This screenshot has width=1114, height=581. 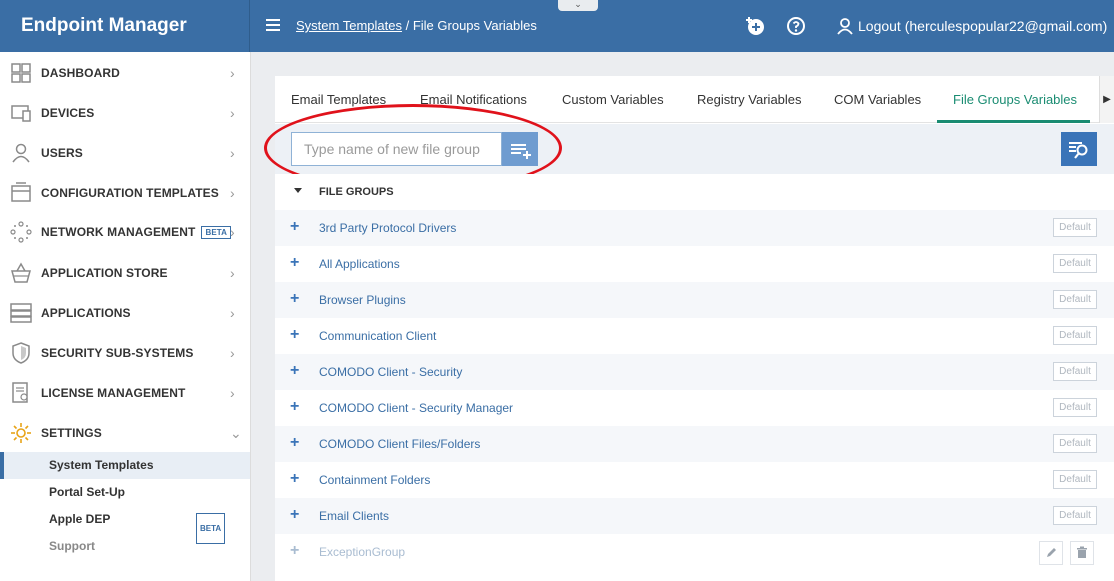 What do you see at coordinates (80, 73) in the screenshot?
I see `sidebar-item-label: DASHBOARD` at bounding box center [80, 73].